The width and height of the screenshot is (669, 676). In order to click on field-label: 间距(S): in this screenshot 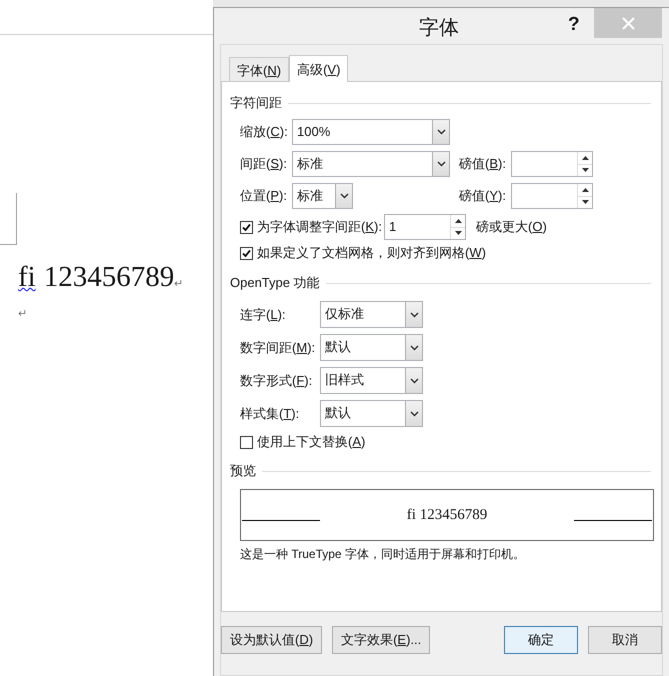, I will do `click(264, 164)`.